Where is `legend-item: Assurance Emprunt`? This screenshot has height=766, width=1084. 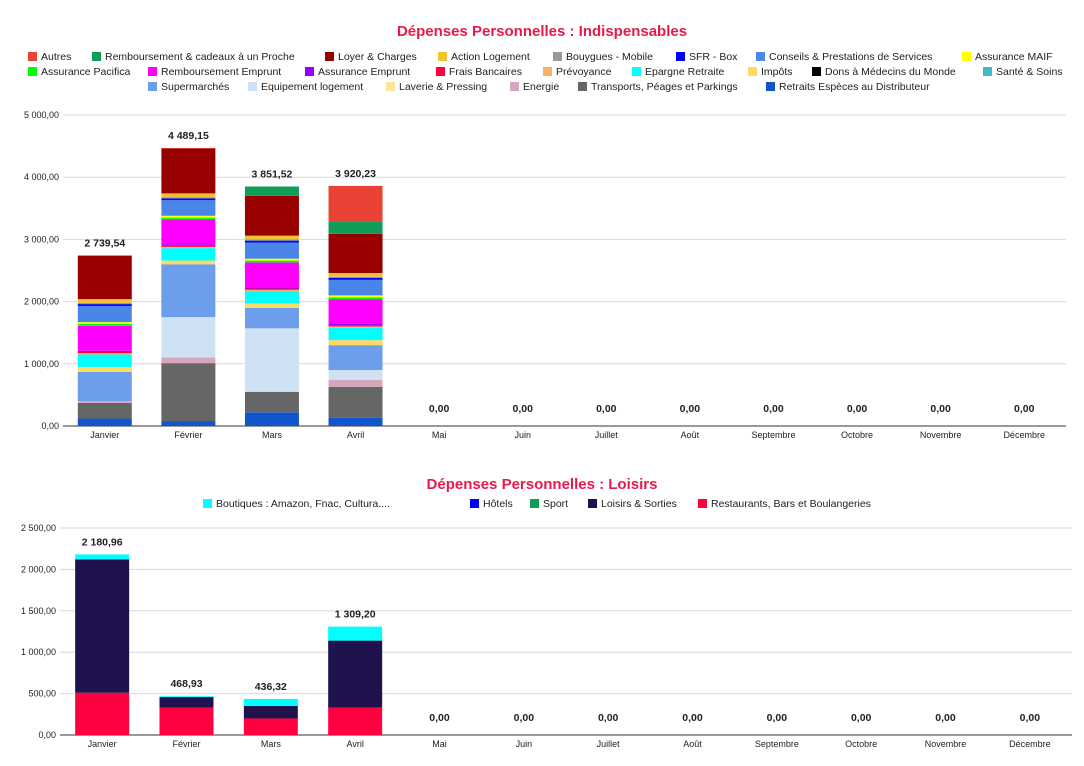 legend-item: Assurance Emprunt is located at coordinates (357, 72).